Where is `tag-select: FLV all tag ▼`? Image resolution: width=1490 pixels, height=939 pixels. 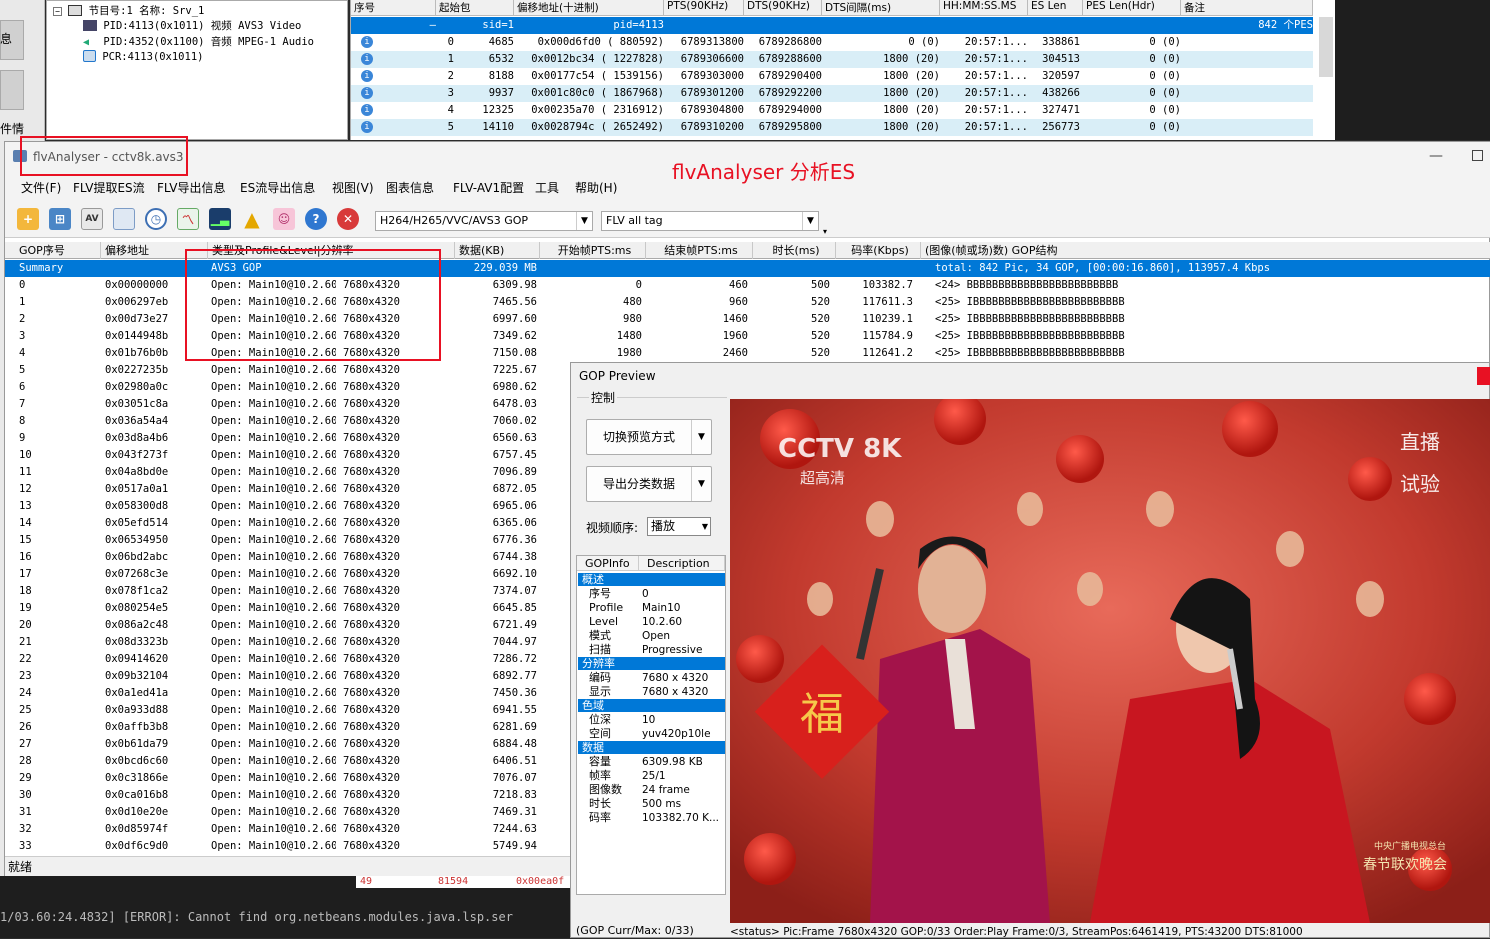
tag-select: FLV all tag ▼ is located at coordinates (710, 221).